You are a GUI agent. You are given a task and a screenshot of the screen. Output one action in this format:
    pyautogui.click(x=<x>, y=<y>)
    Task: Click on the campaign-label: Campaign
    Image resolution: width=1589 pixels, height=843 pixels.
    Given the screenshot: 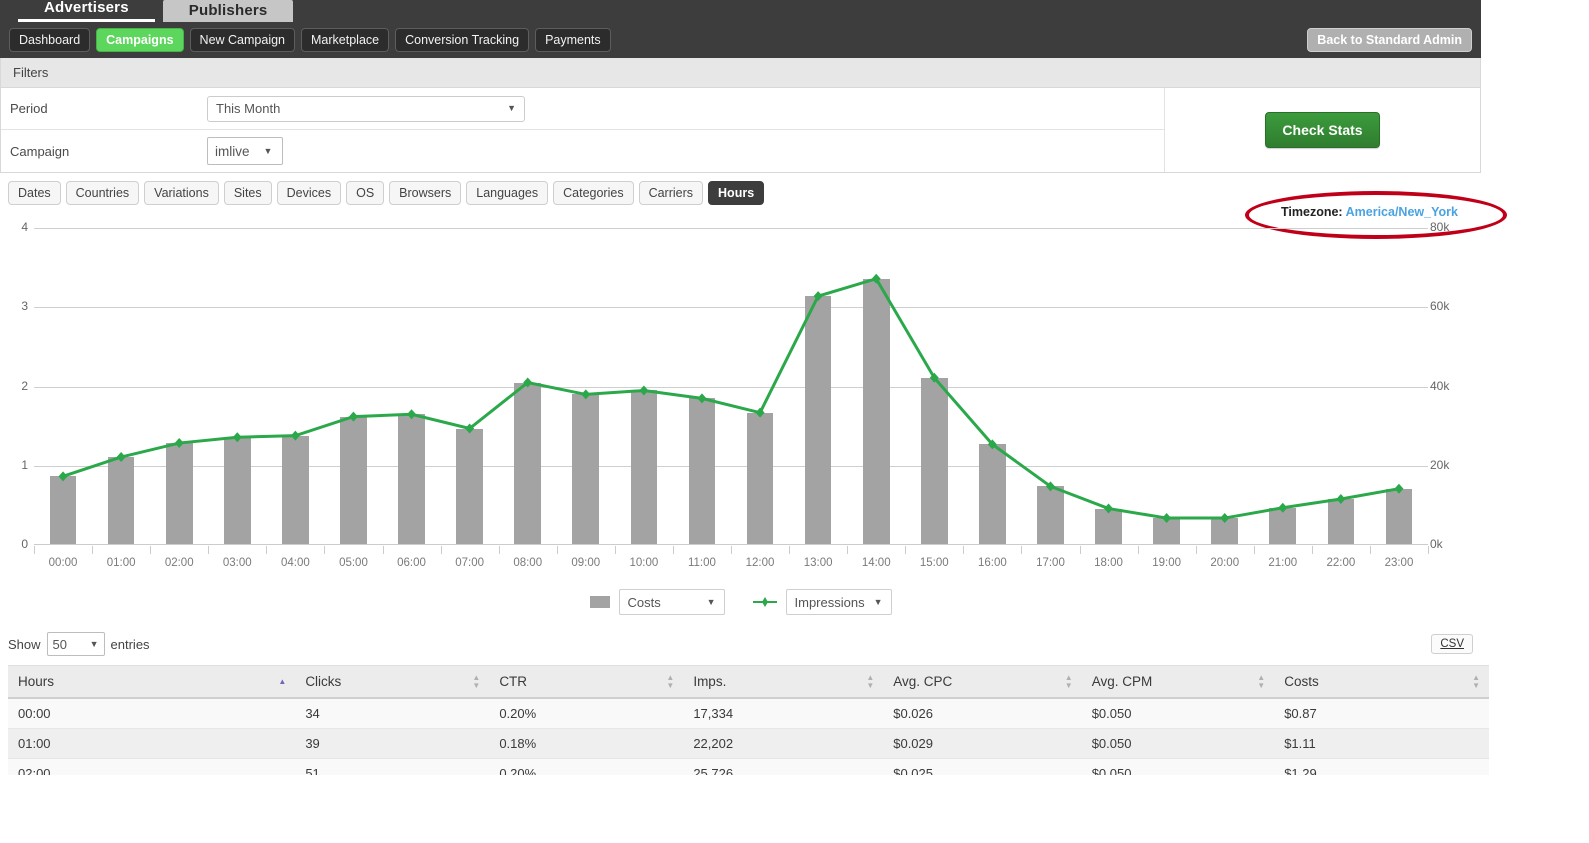 What is the action you would take?
    pyautogui.click(x=40, y=151)
    